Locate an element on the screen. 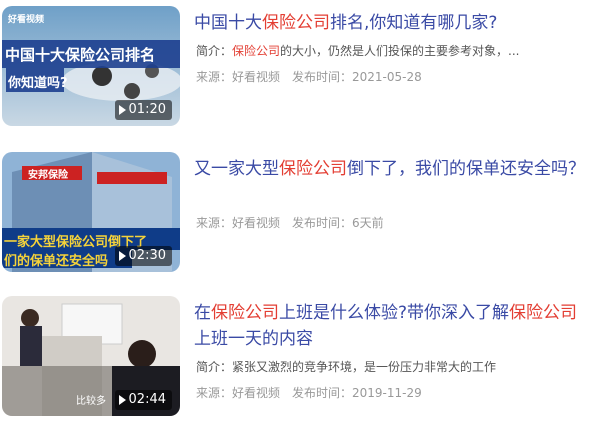 The height and width of the screenshot is (426, 607). video-thumbnail: 安邦保险 一家大型保险公司倒下了 们的保单还安全吗 02:30 is located at coordinates (91, 212).